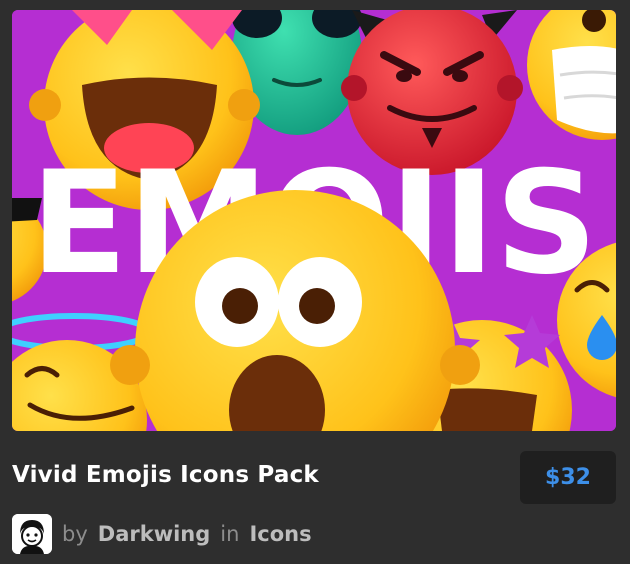  Describe the element at coordinates (230, 534) in the screenshot. I see `in-label: in` at that location.